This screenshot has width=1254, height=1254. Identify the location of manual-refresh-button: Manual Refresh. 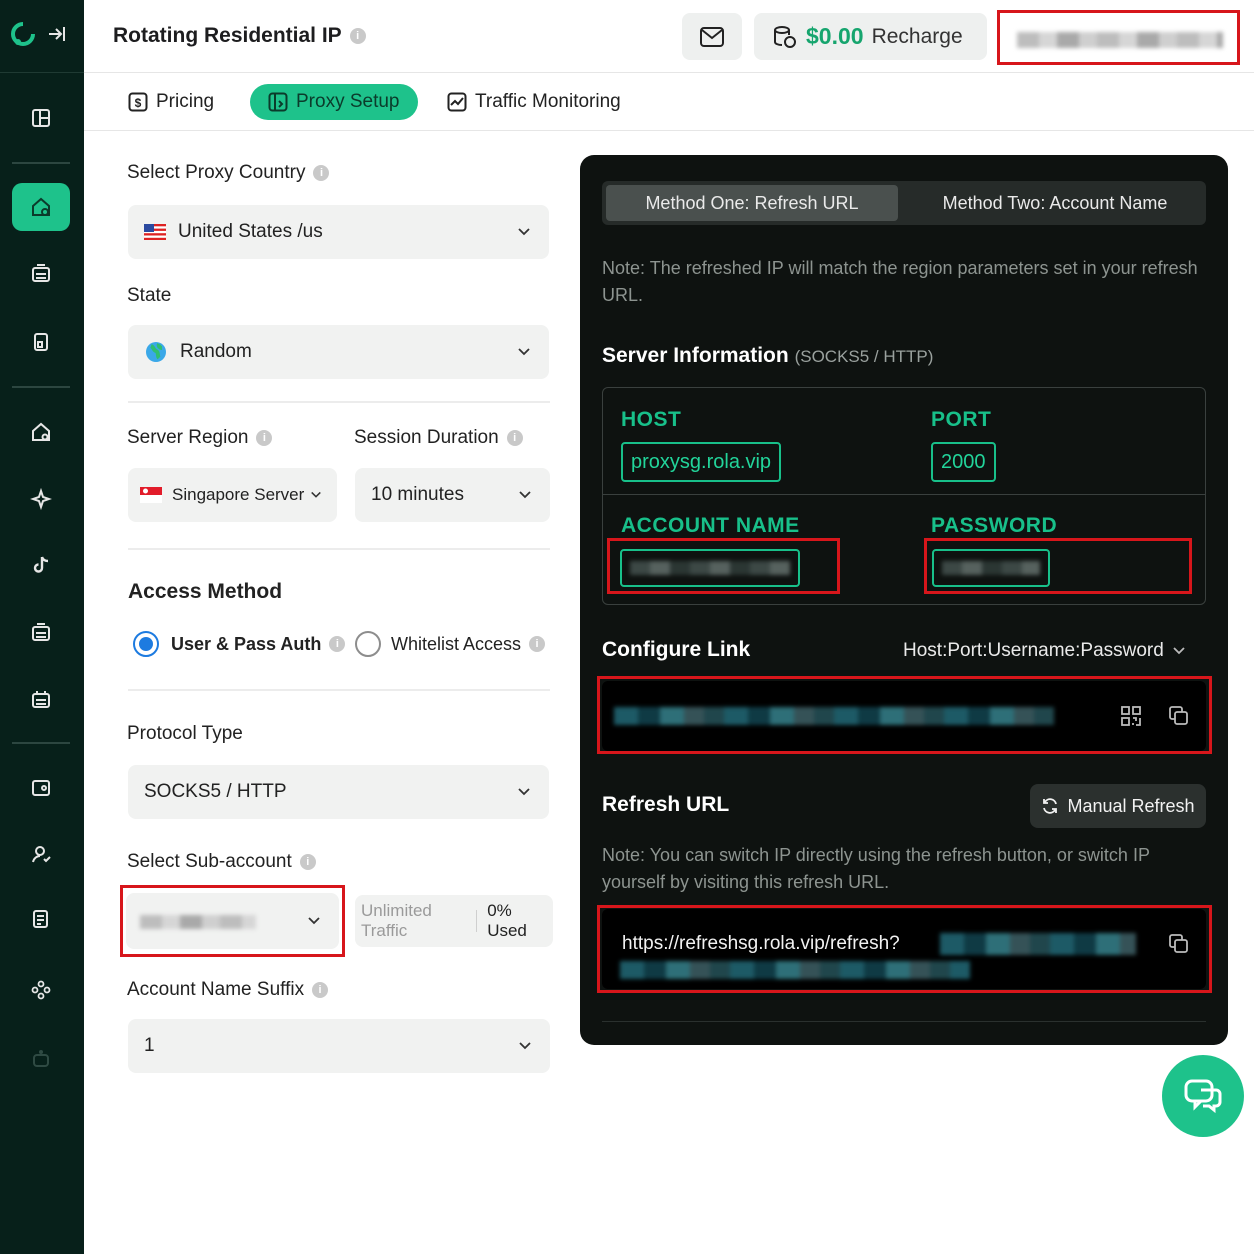
(1118, 806).